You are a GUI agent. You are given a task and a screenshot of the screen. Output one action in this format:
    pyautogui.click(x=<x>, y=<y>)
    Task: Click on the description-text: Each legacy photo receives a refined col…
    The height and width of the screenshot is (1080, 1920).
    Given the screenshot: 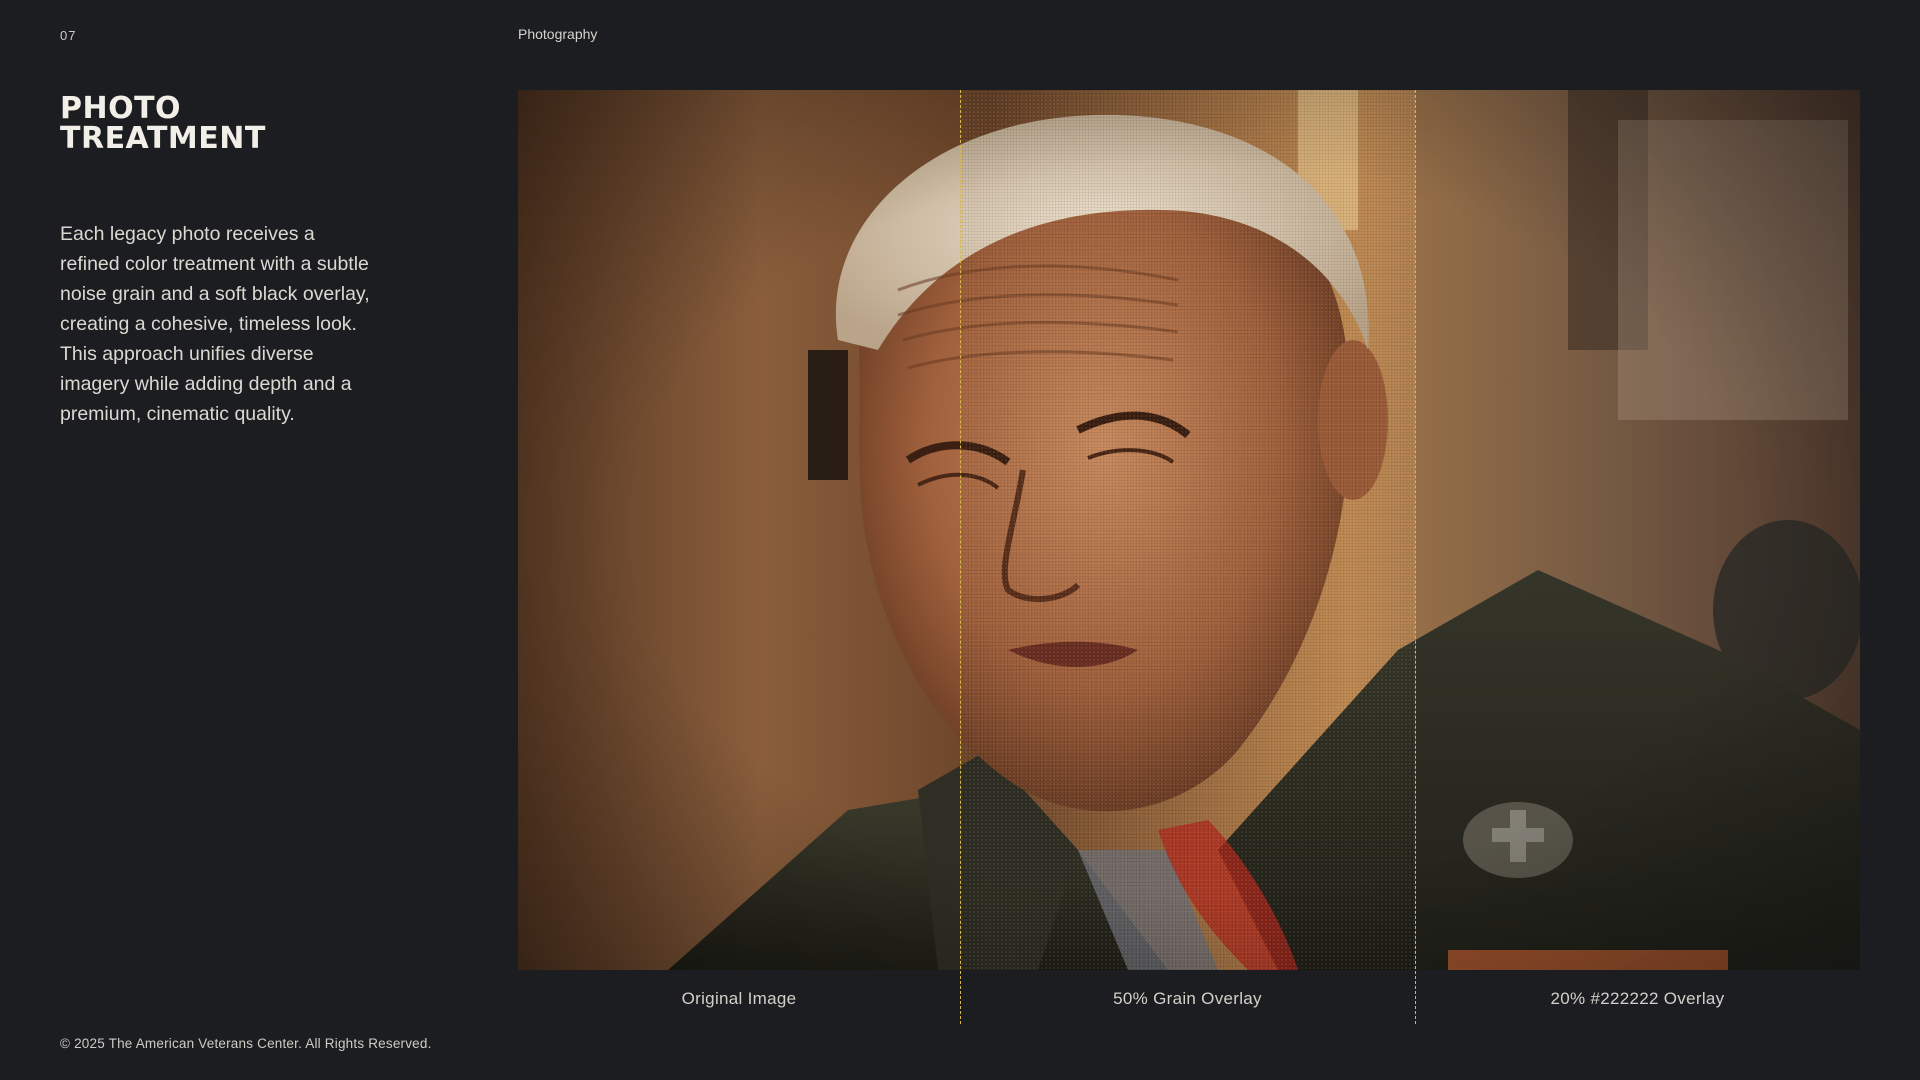 What is the action you would take?
    pyautogui.click(x=215, y=324)
    